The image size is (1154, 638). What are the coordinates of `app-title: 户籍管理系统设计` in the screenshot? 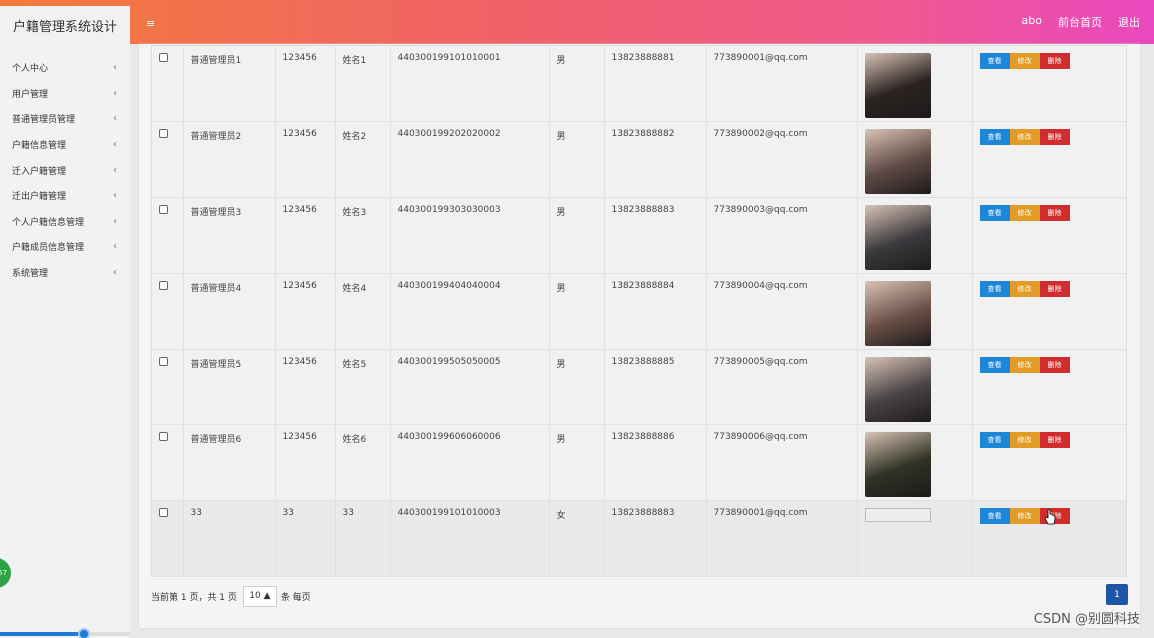 It's located at (65, 25).